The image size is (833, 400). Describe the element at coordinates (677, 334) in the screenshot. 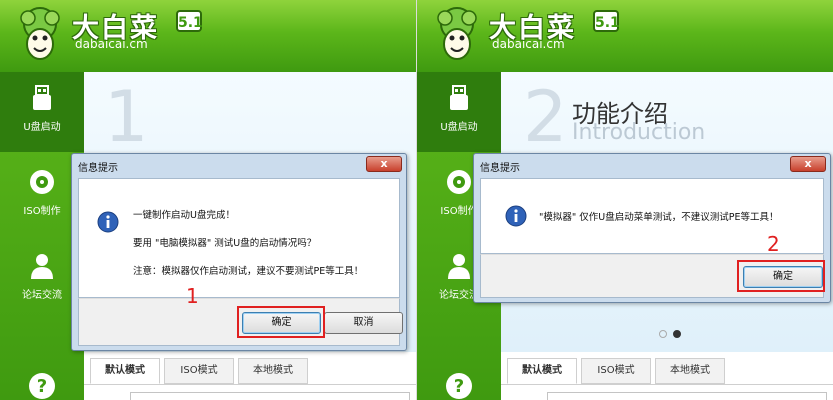

I see `carousel-dot-active` at that location.